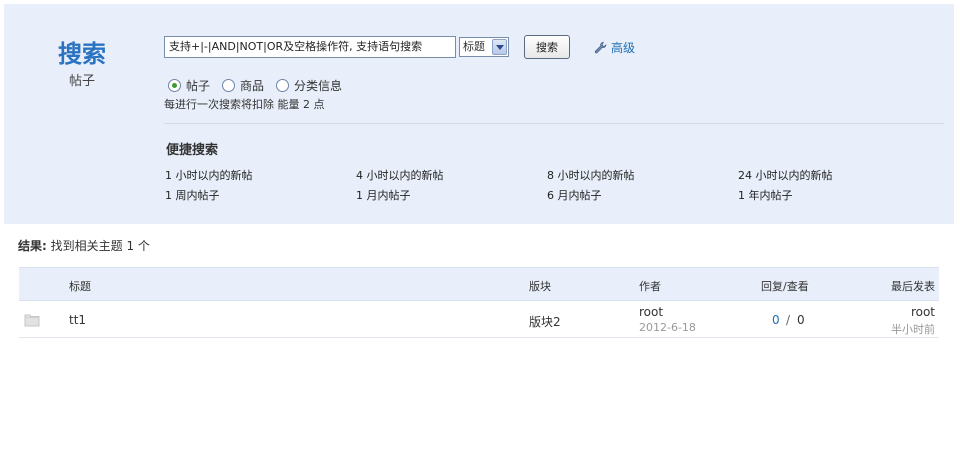  I want to click on last-post-user-link: root, so click(923, 312).